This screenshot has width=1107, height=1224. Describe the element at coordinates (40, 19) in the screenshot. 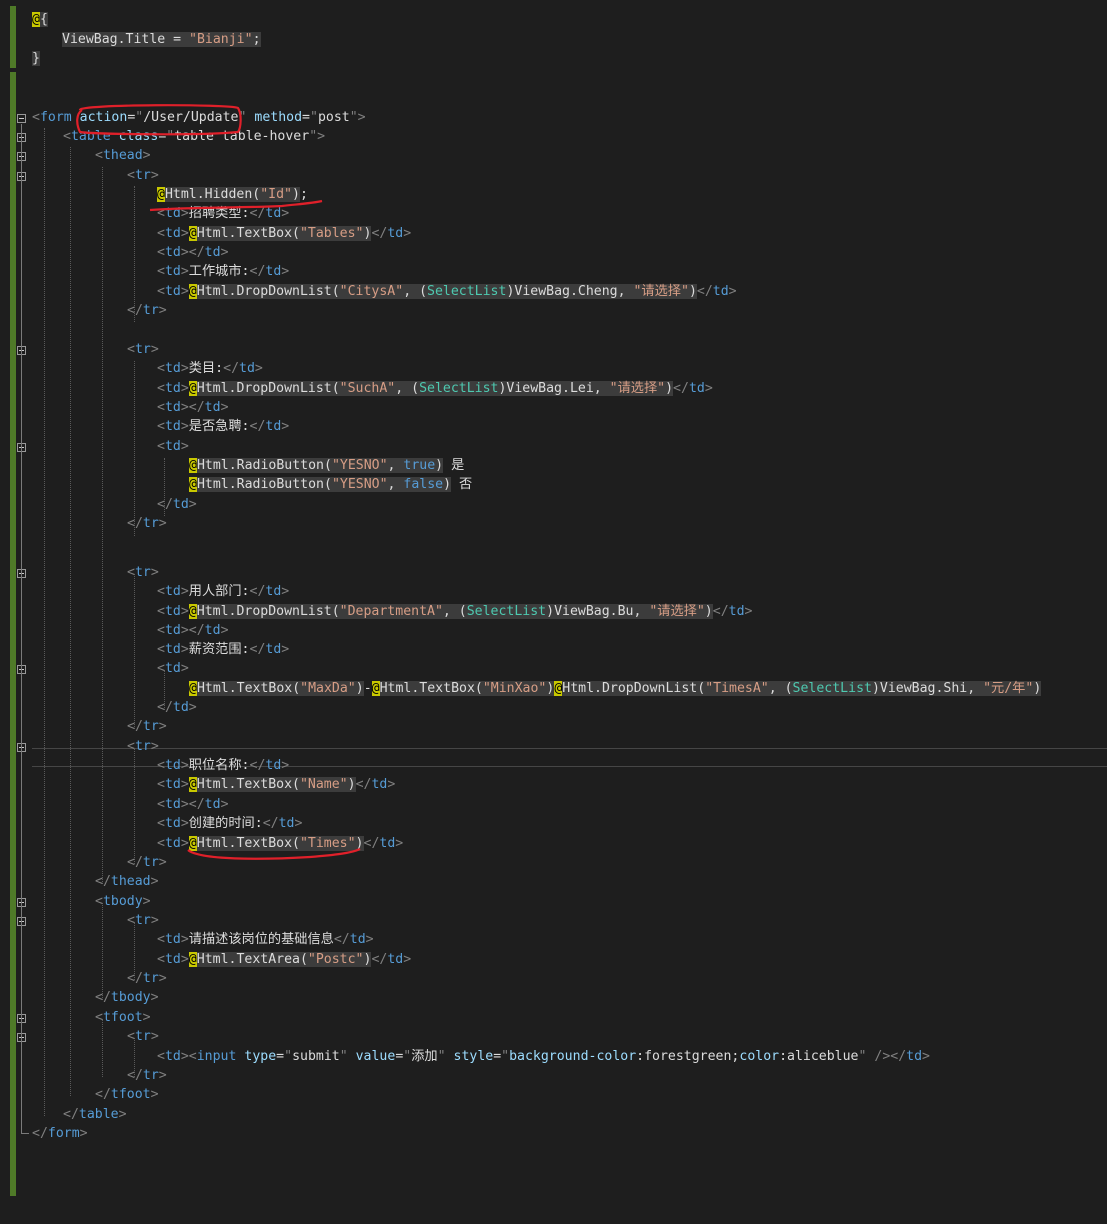

I see `code-line: @{` at that location.